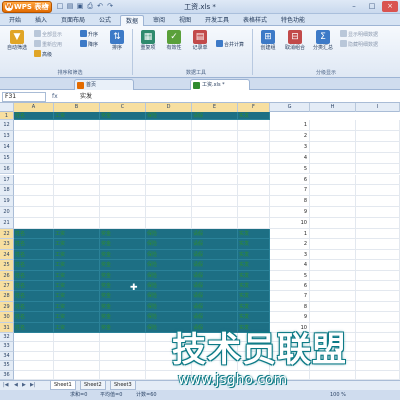 This screenshot has width=400, height=400. What do you see at coordinates (290, 265) in the screenshot?
I see `grid-cell: 4` at bounding box center [290, 265].